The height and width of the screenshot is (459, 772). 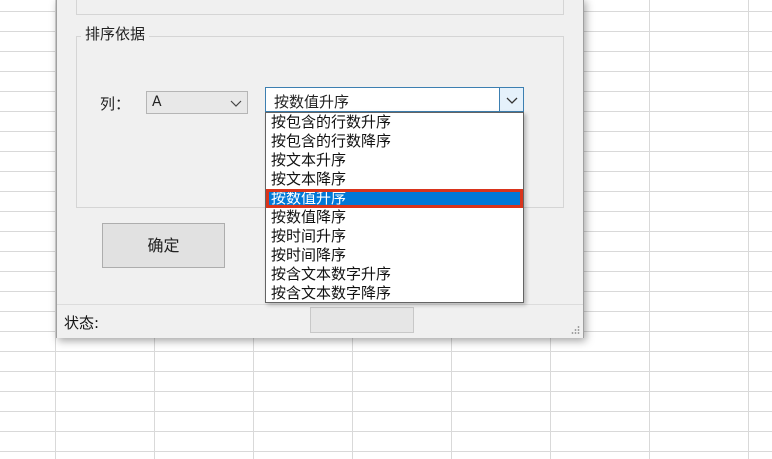 I want to click on dropdown-option: 按含文本数字升序, so click(x=394, y=274).